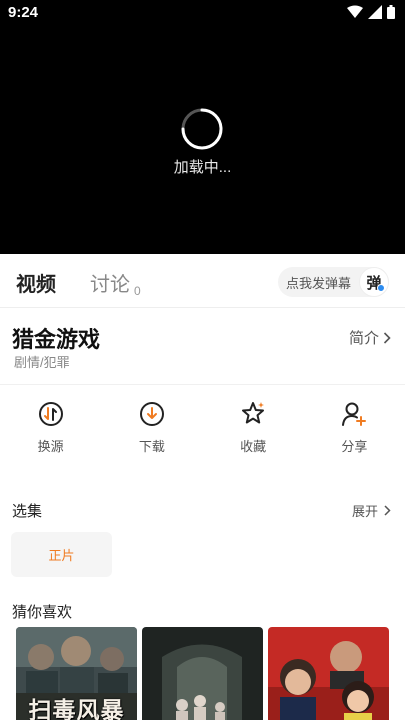 The width and height of the screenshot is (405, 720). I want to click on danmu-status-dot, so click(381, 288).